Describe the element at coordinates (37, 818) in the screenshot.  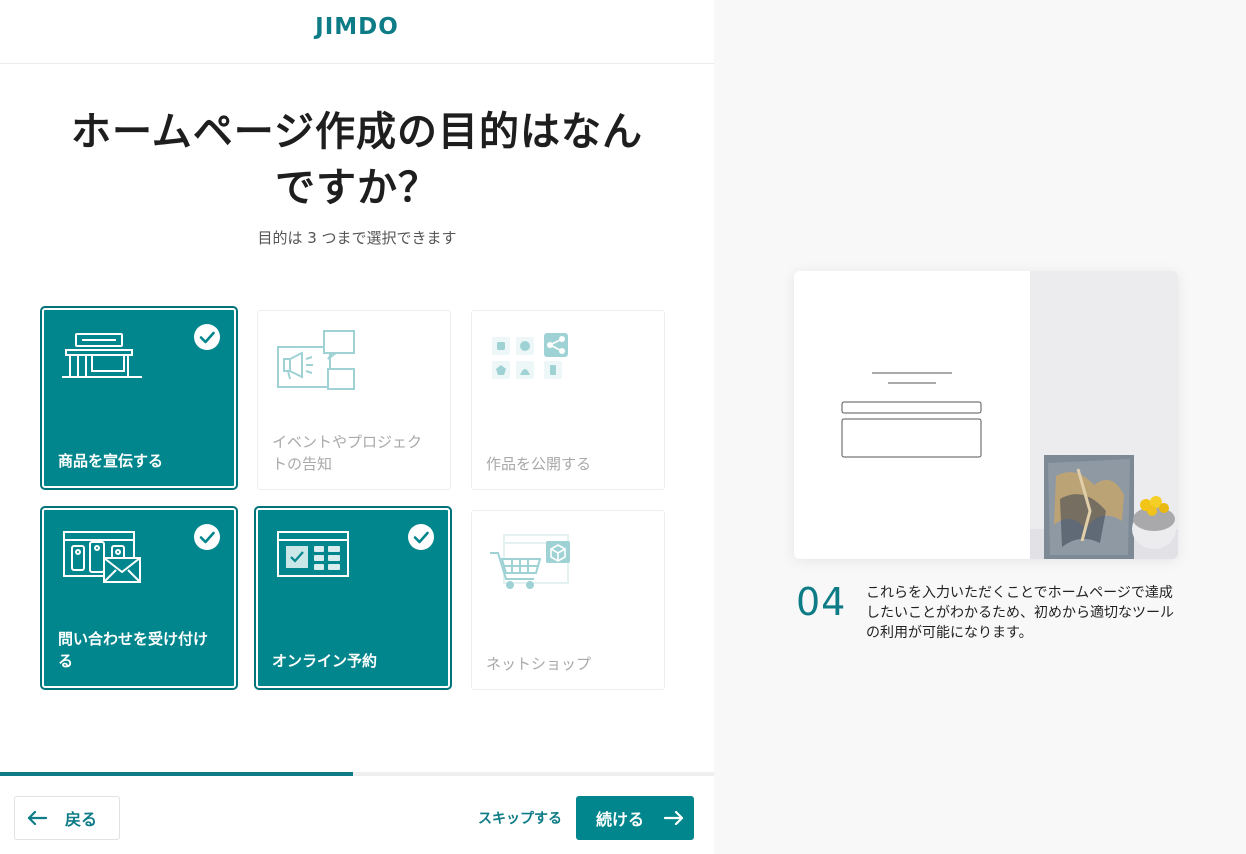
I see `arrow-left-icon` at that location.